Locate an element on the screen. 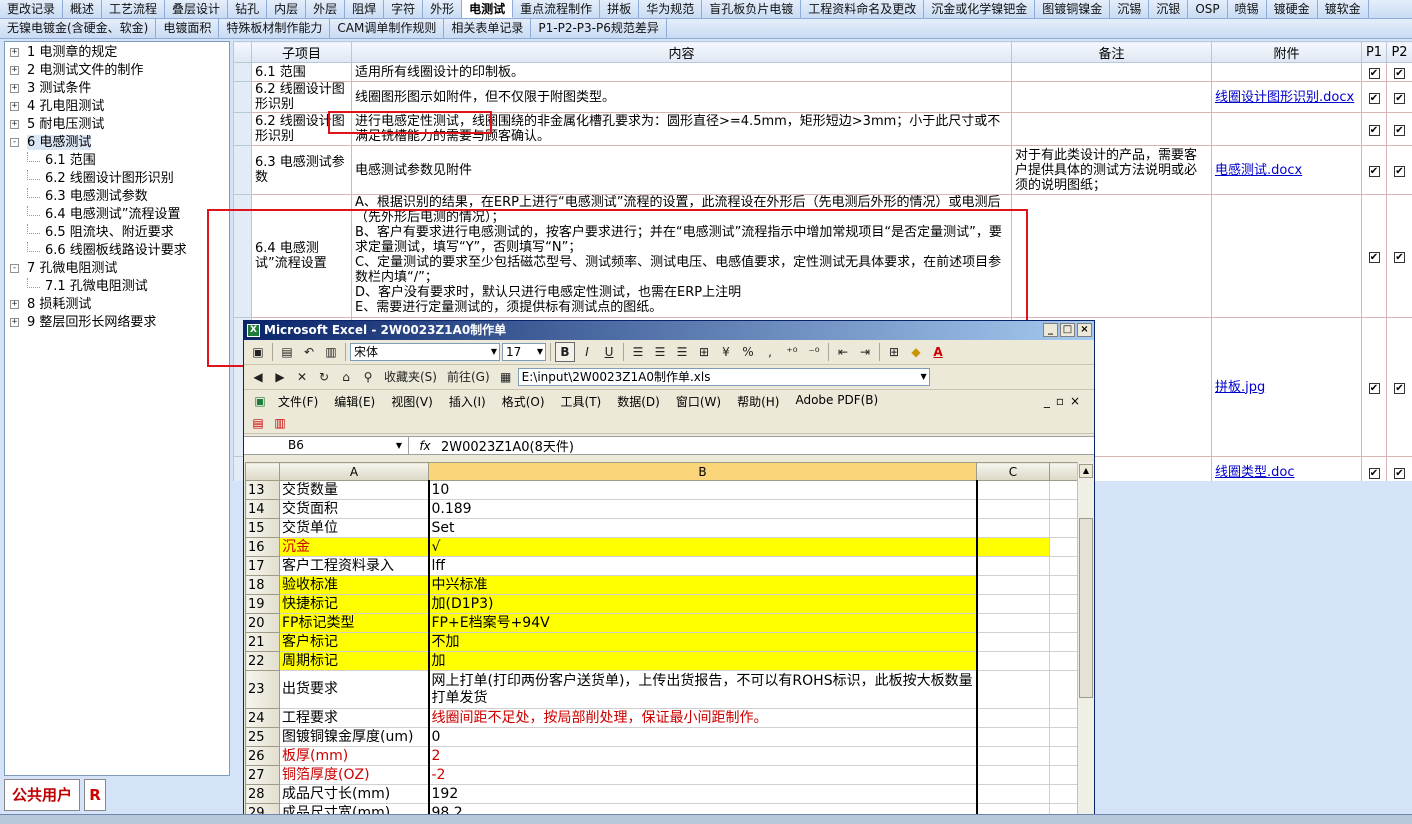 This screenshot has width=1412, height=824. paste-icon: ▥ is located at coordinates (331, 352).